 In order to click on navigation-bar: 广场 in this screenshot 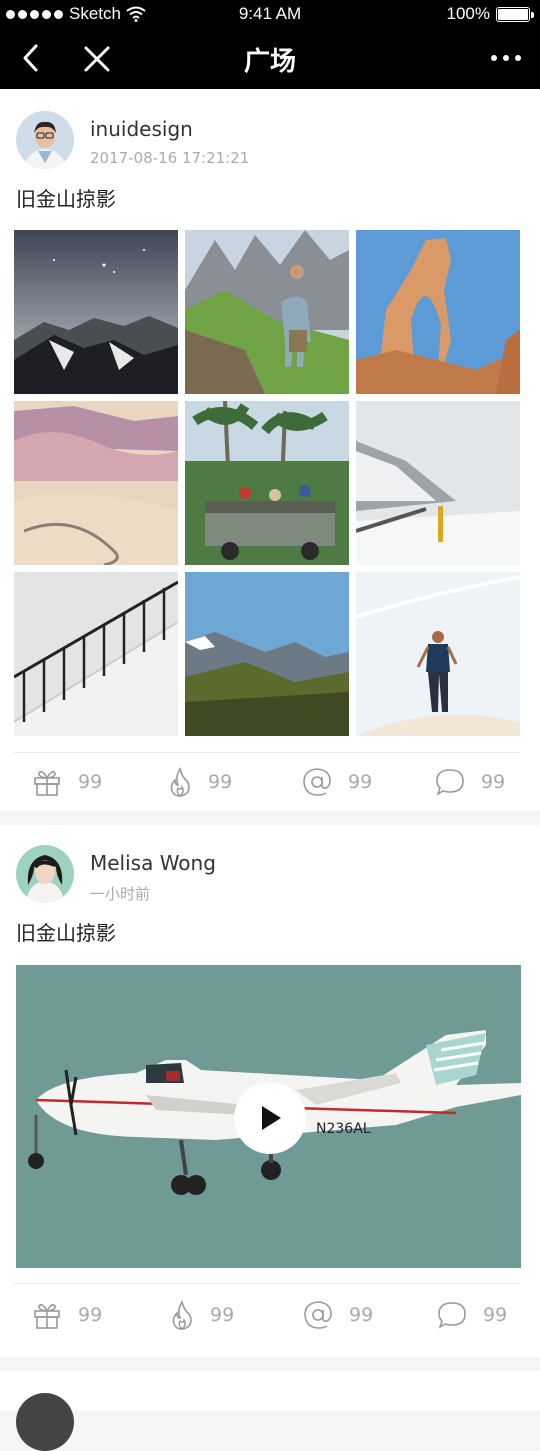, I will do `click(270, 58)`.